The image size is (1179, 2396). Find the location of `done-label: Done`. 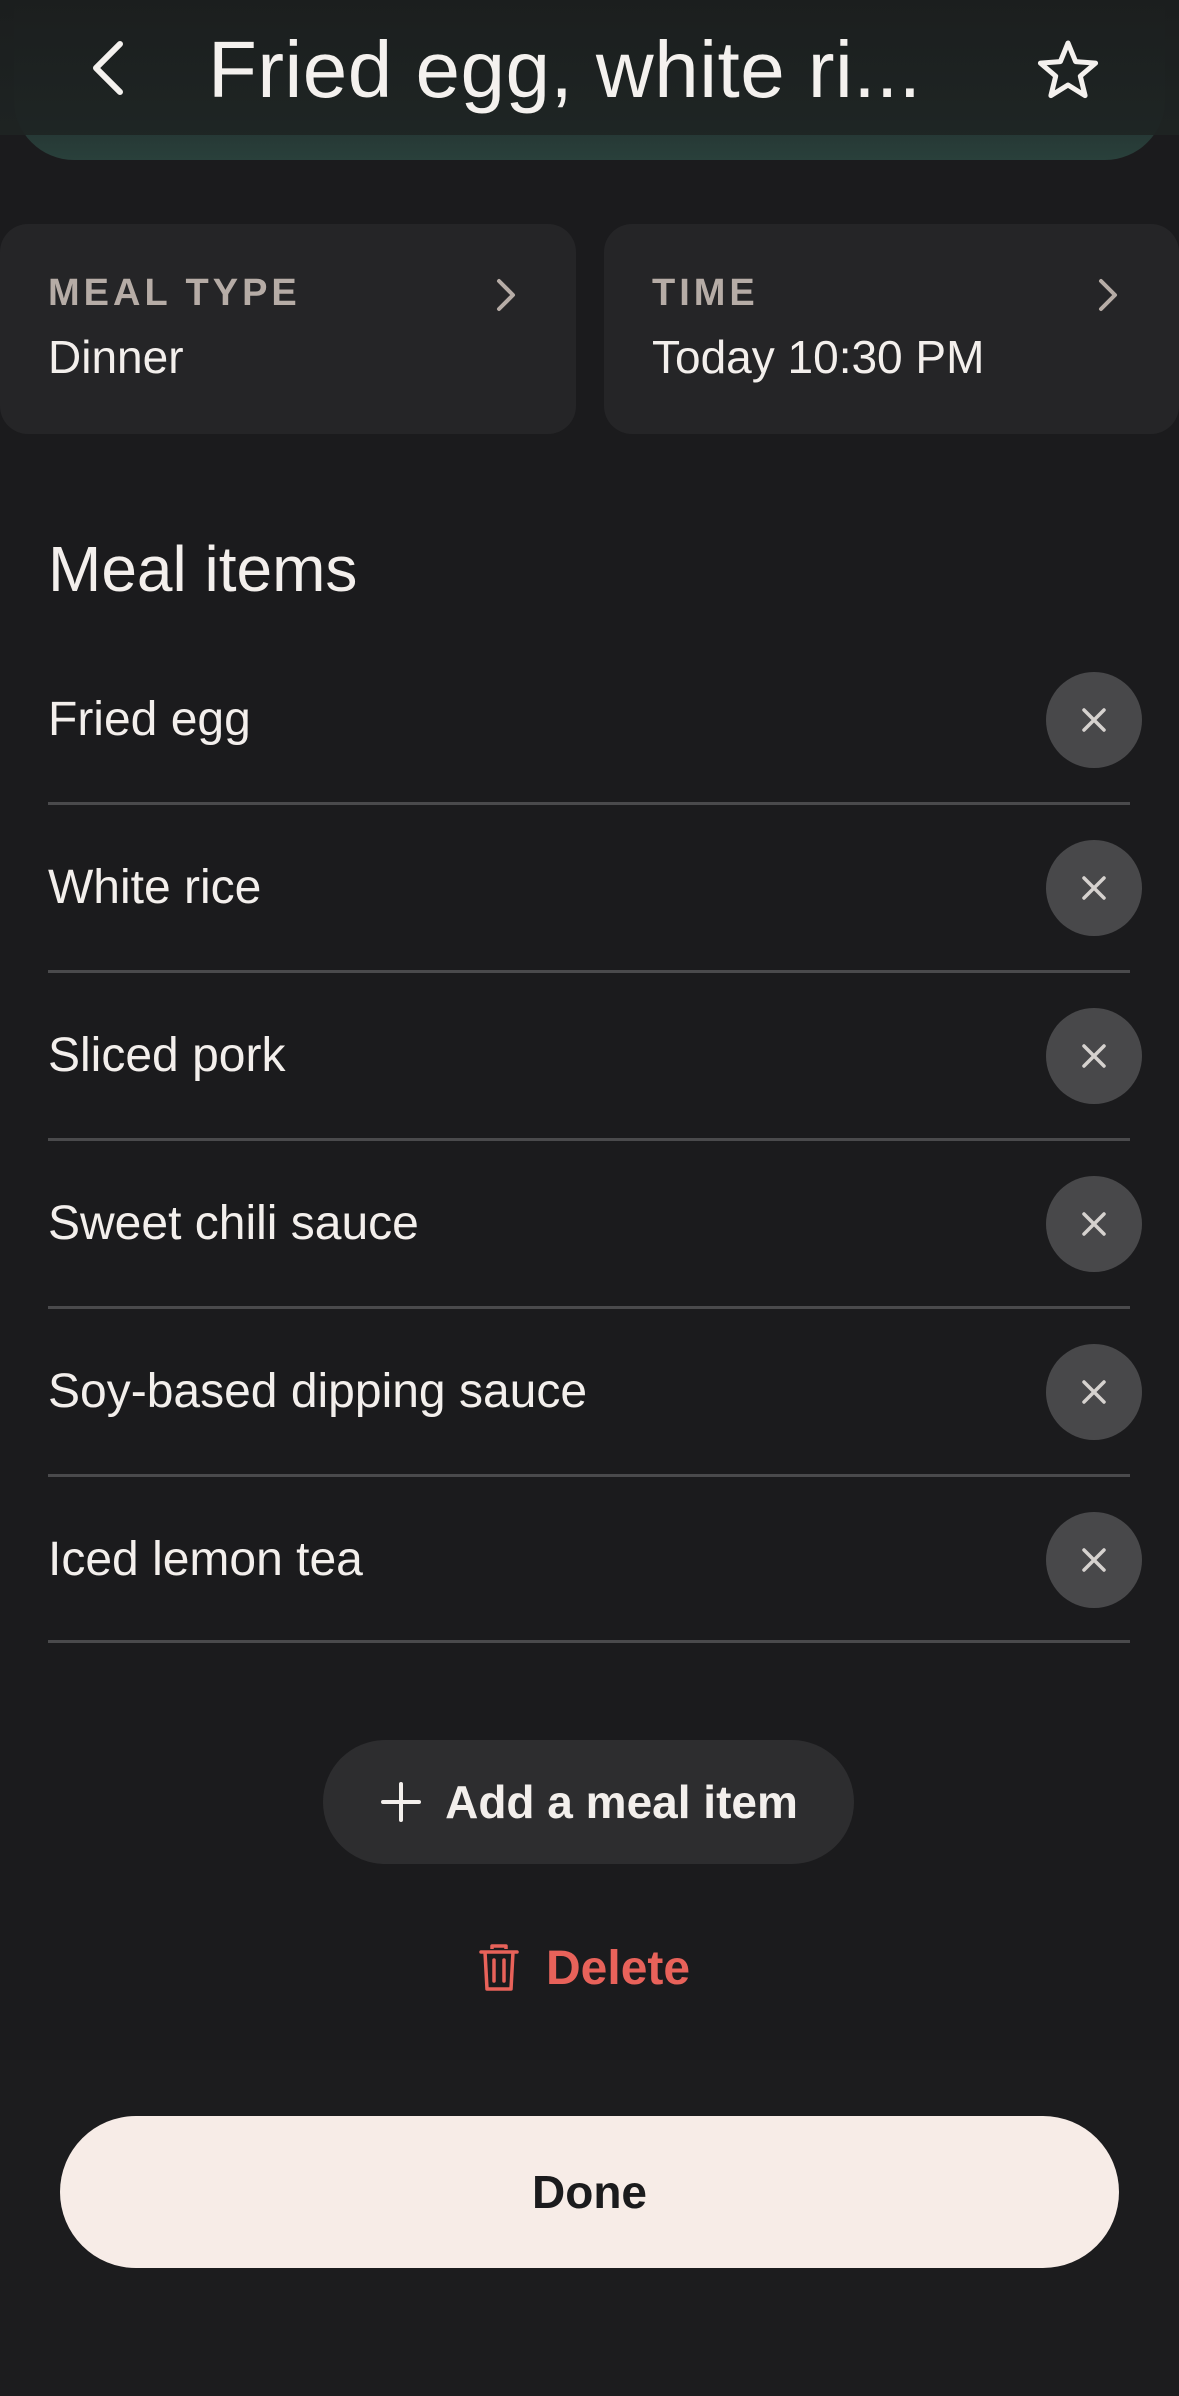

done-label: Done is located at coordinates (589, 2192).